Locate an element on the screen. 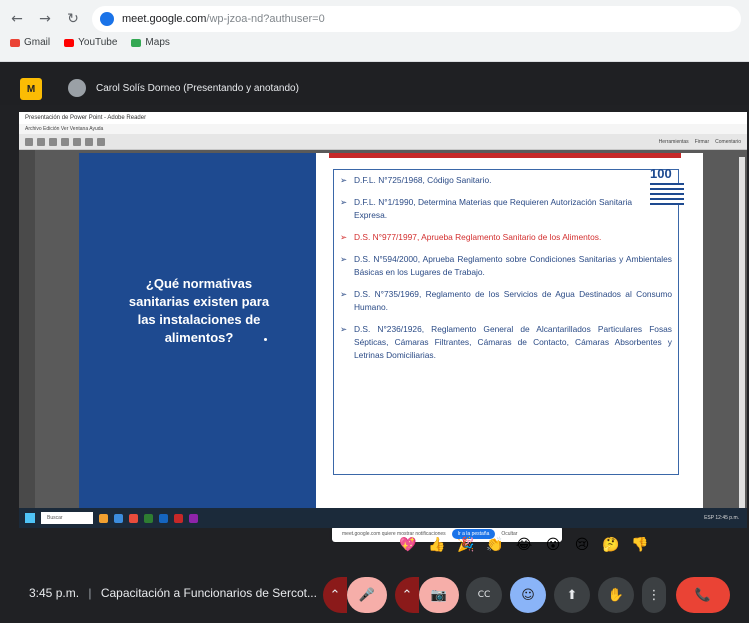 This screenshot has height=623, width=749. present-button: ⬆ is located at coordinates (572, 595).